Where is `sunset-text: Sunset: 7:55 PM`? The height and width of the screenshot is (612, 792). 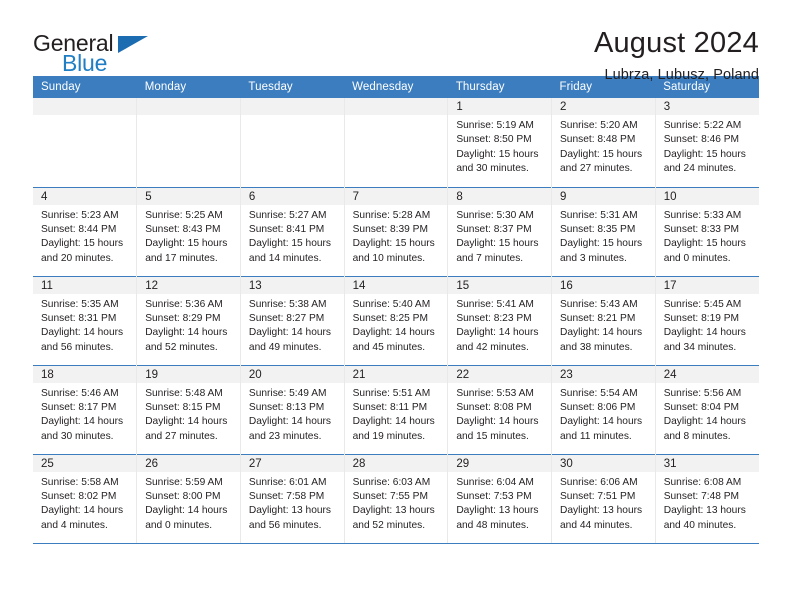
sunset-text: Sunset: 7:55 PM is located at coordinates (390, 496).